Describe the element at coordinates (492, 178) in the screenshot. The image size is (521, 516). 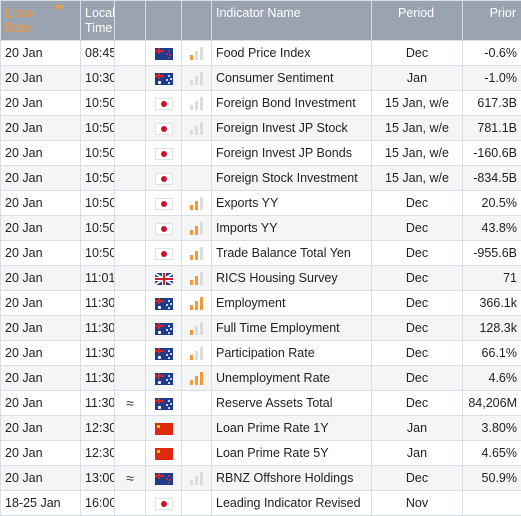
I see `row-prior: -834.5B` at that location.